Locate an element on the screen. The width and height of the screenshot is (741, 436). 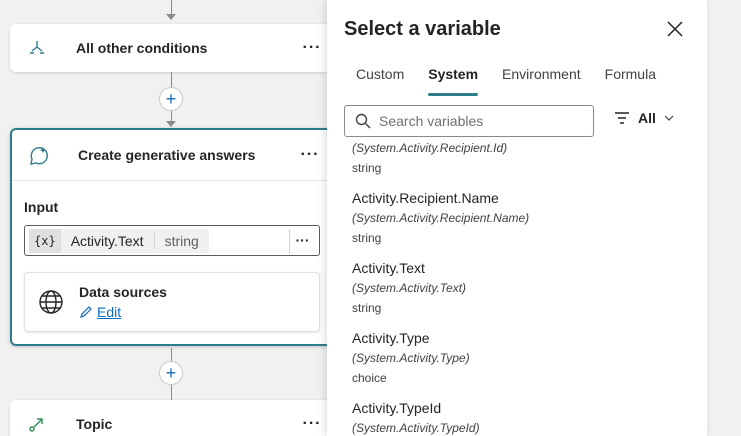
chevron-down-icon is located at coordinates (669, 118).